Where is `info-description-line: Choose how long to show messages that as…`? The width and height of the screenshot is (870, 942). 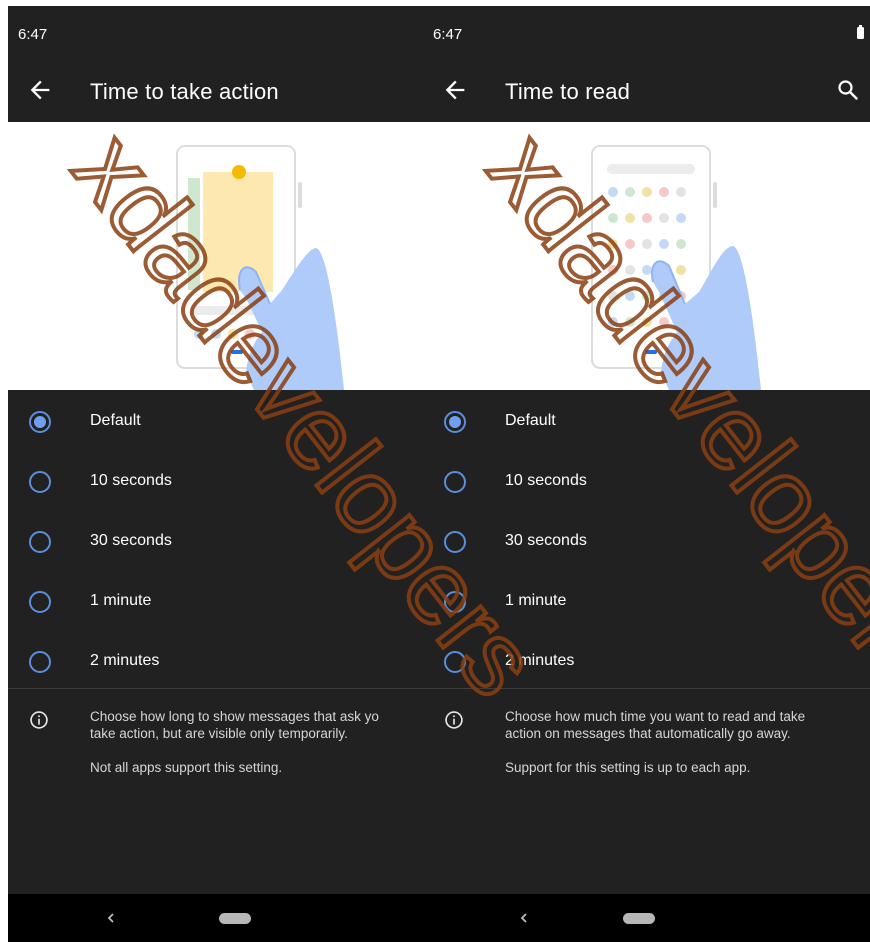 info-description-line: Choose how long to show messages that as… is located at coordinates (234, 716).